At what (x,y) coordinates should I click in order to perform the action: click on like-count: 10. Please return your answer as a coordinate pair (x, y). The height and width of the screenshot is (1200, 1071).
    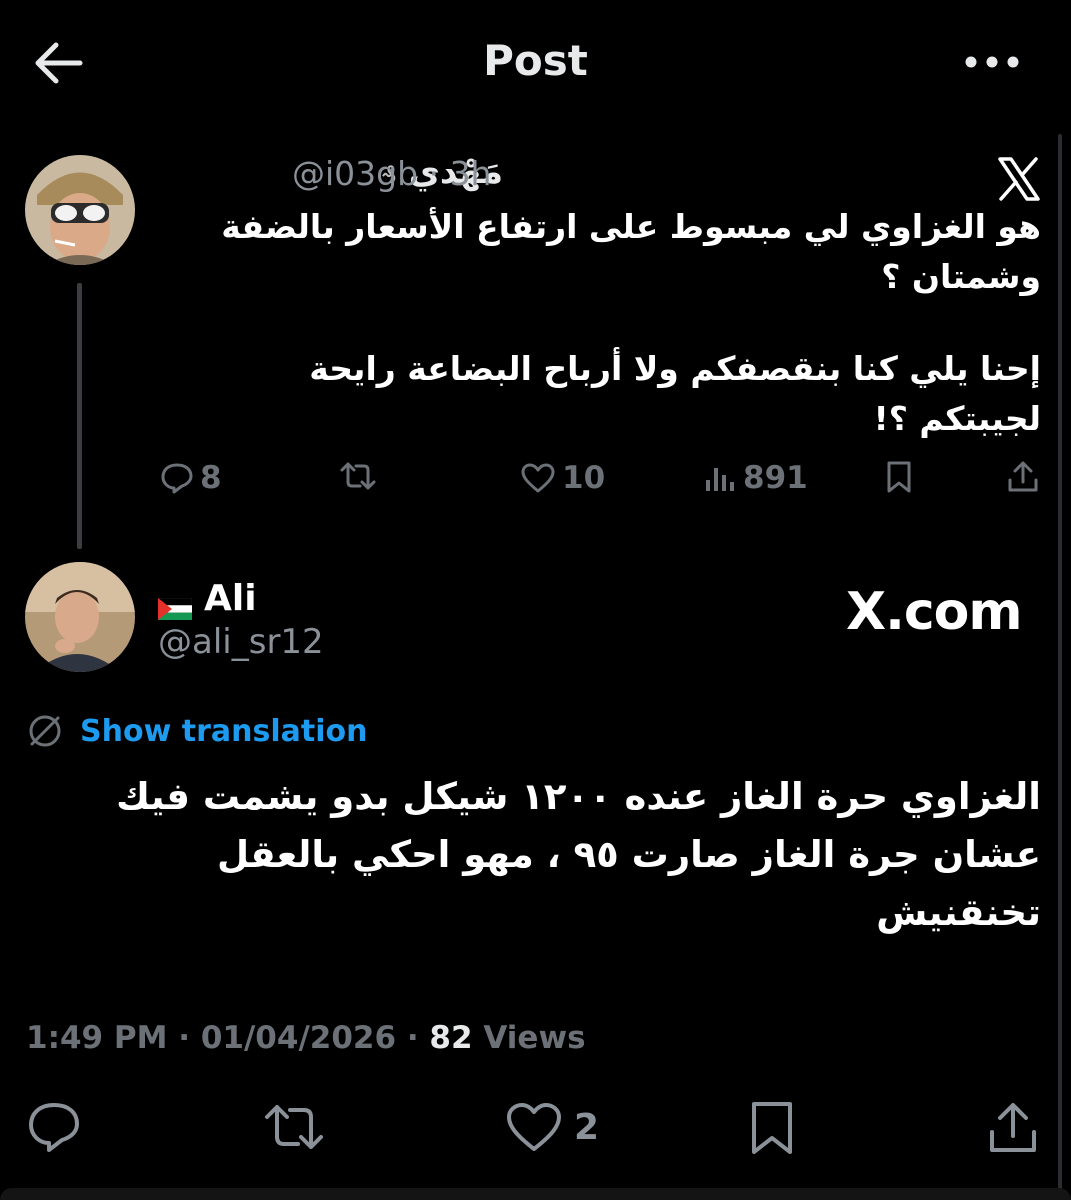
    Looking at the image, I should click on (584, 478).